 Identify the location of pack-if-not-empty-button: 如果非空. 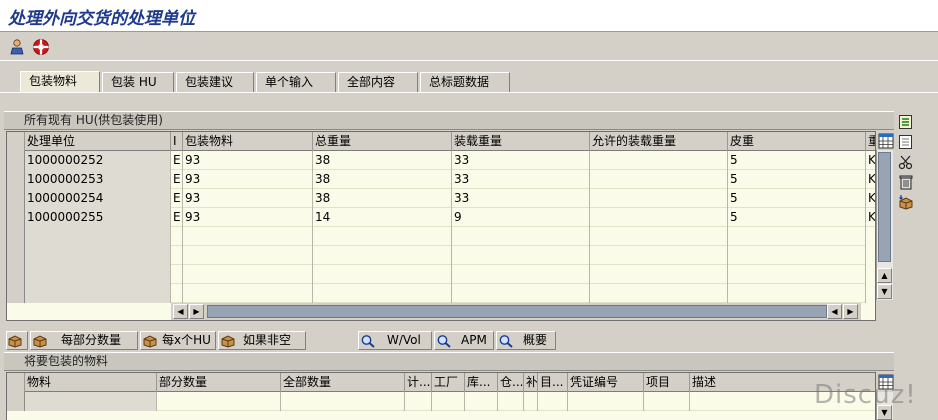
(262, 340).